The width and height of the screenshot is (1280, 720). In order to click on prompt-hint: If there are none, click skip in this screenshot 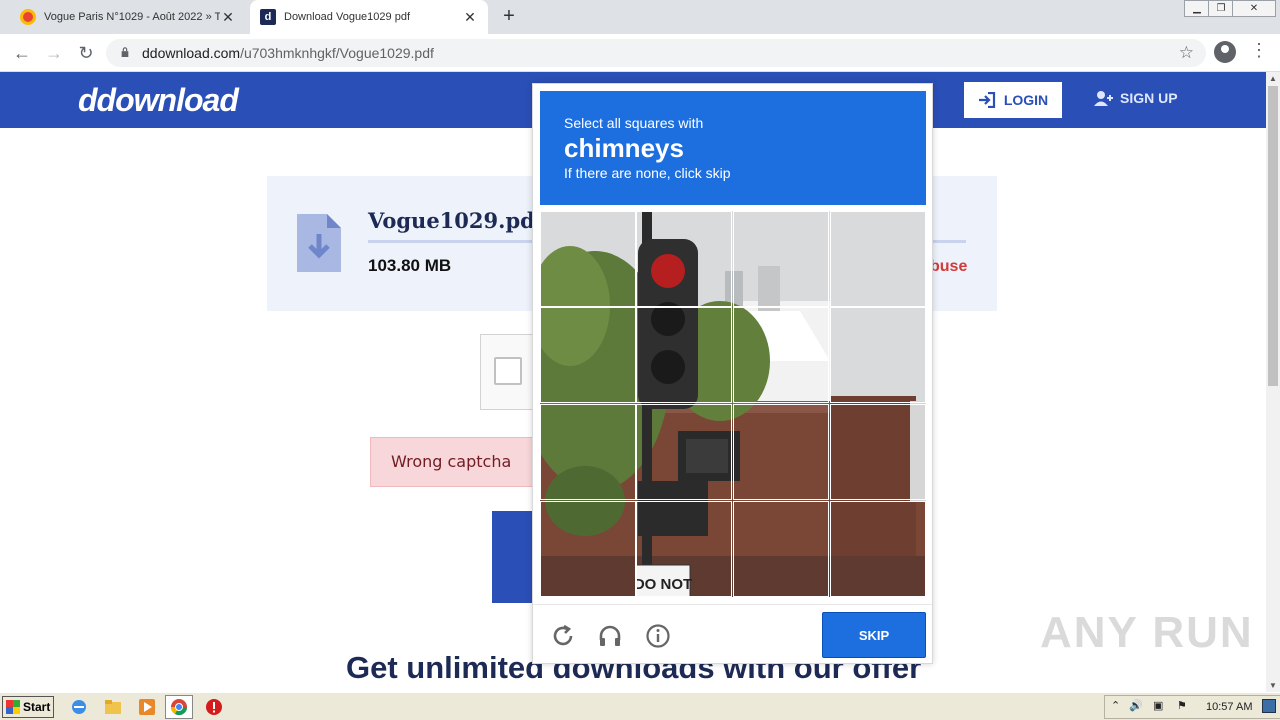, I will do `click(647, 173)`.